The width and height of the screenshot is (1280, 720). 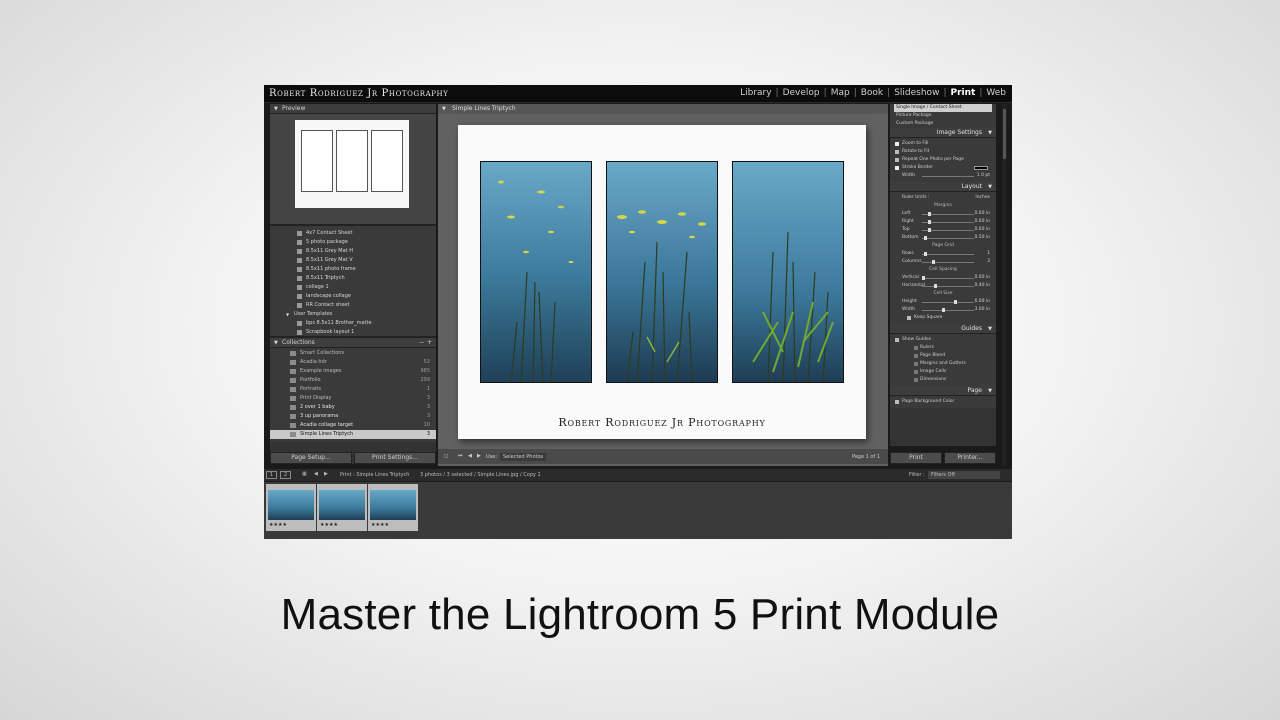 I want to click on module-map: Map, so click(x=840, y=93).